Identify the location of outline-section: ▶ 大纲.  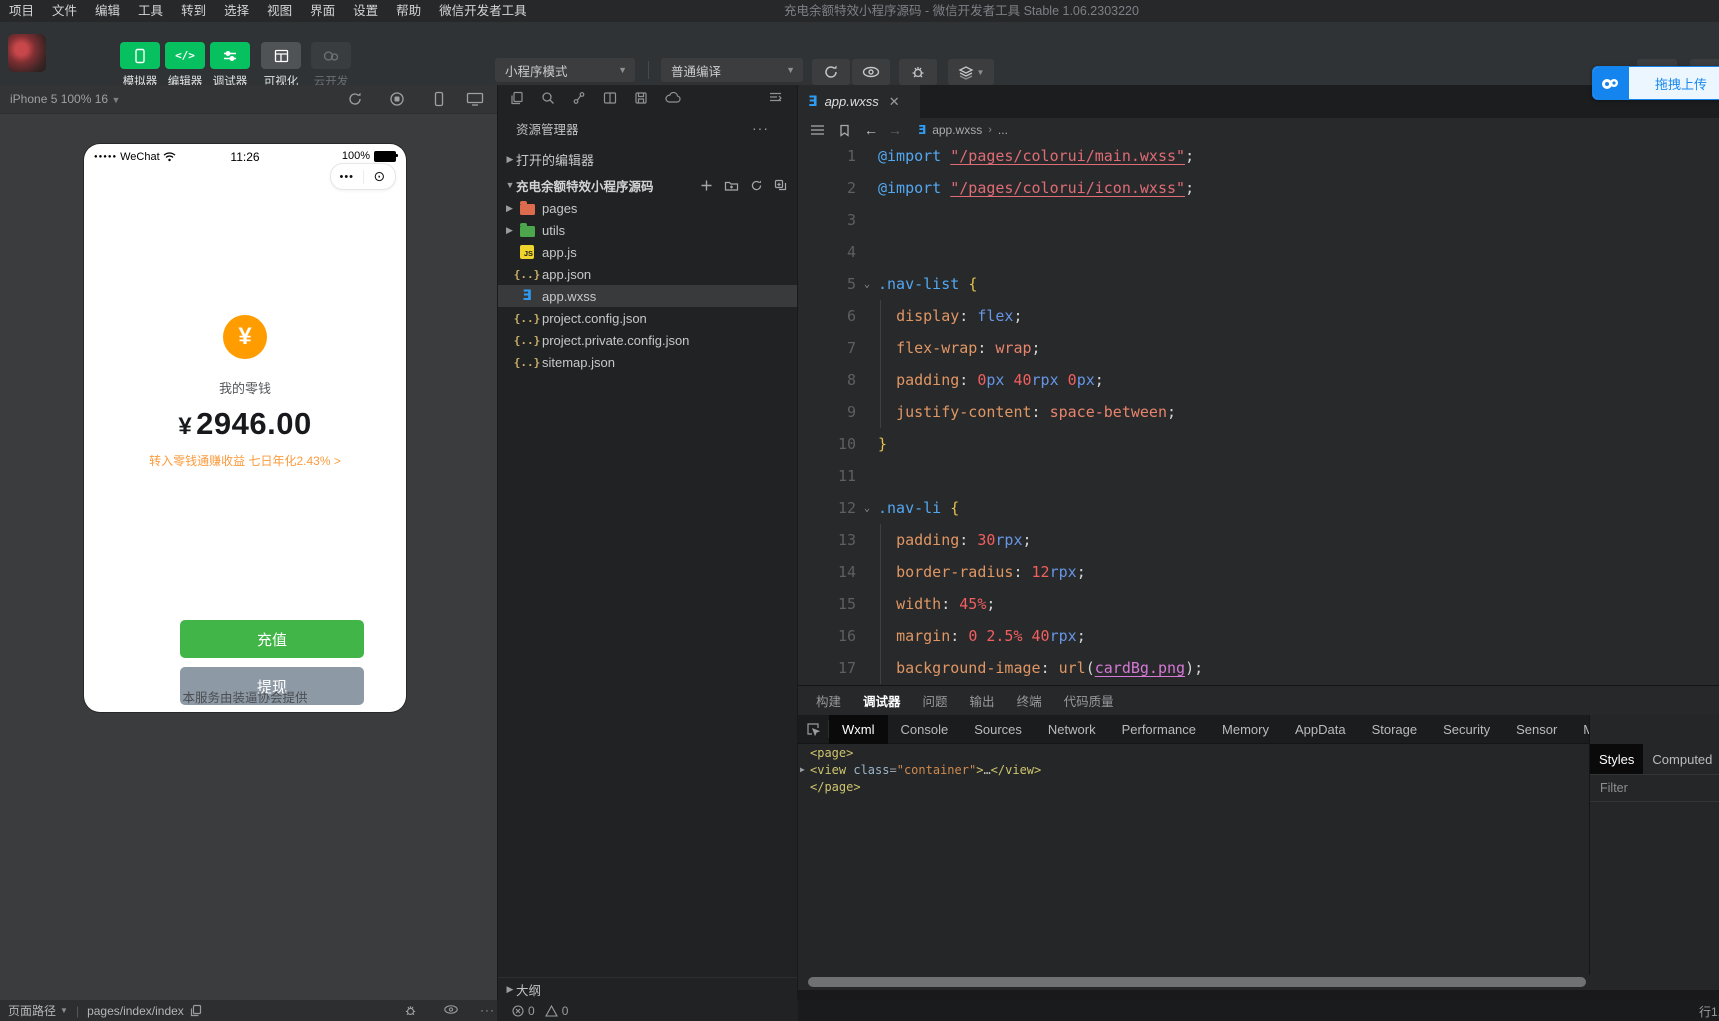
(647, 988).